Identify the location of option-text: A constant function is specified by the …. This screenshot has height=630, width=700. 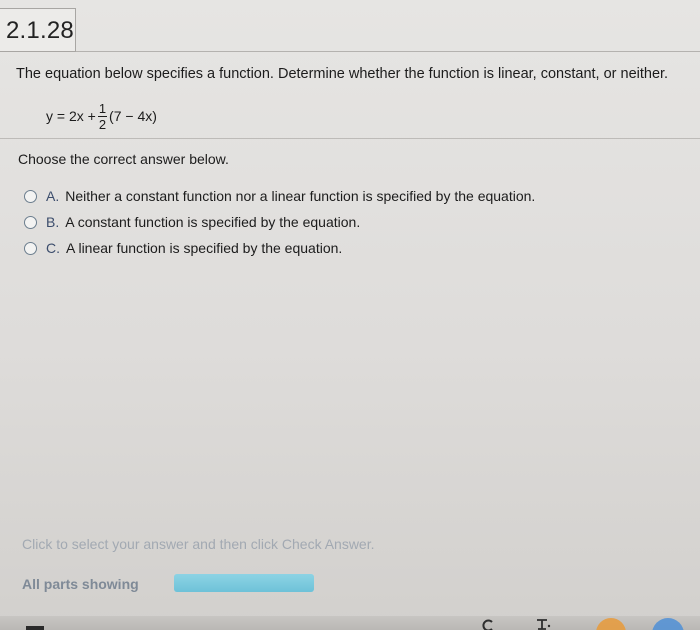
(213, 222).